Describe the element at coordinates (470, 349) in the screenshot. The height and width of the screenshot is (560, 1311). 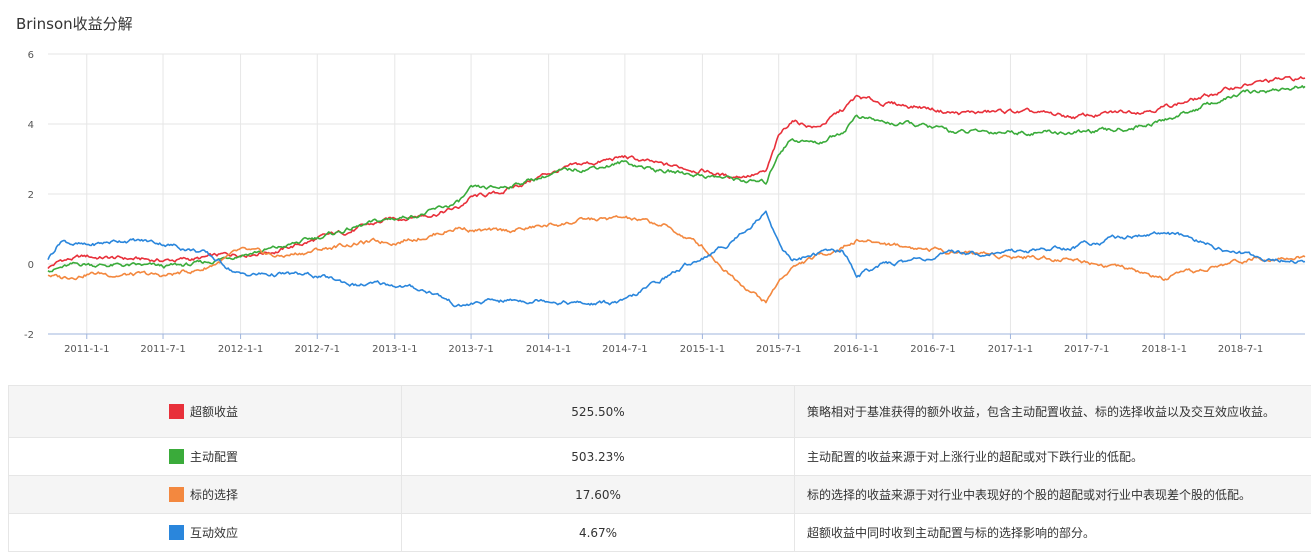
I see `x-tick-label: 2013-7-1` at that location.